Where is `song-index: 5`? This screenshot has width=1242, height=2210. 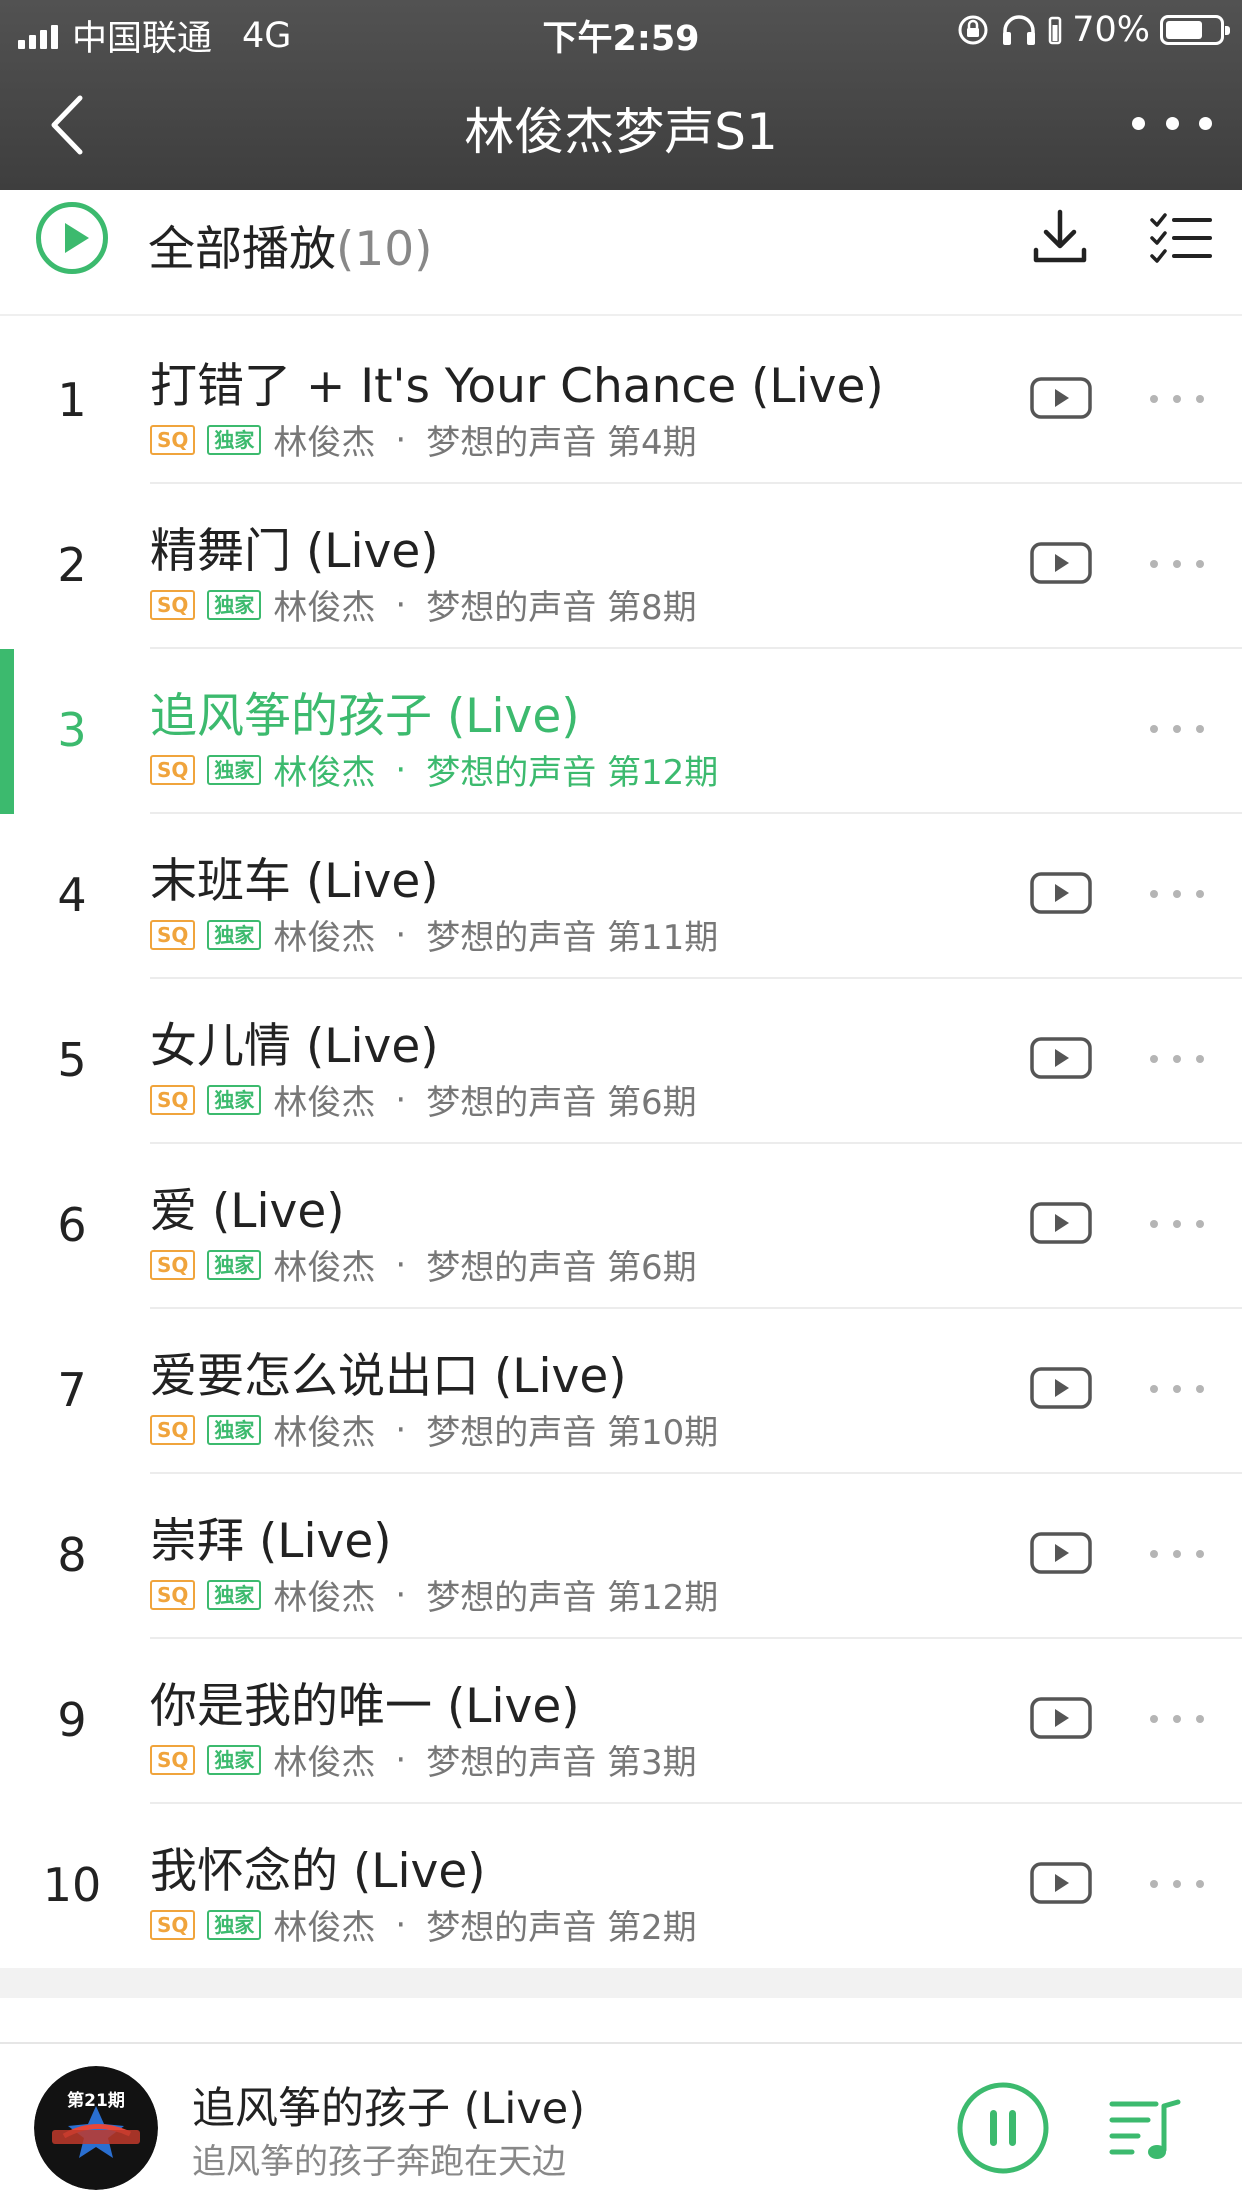 song-index: 5 is located at coordinates (72, 1060).